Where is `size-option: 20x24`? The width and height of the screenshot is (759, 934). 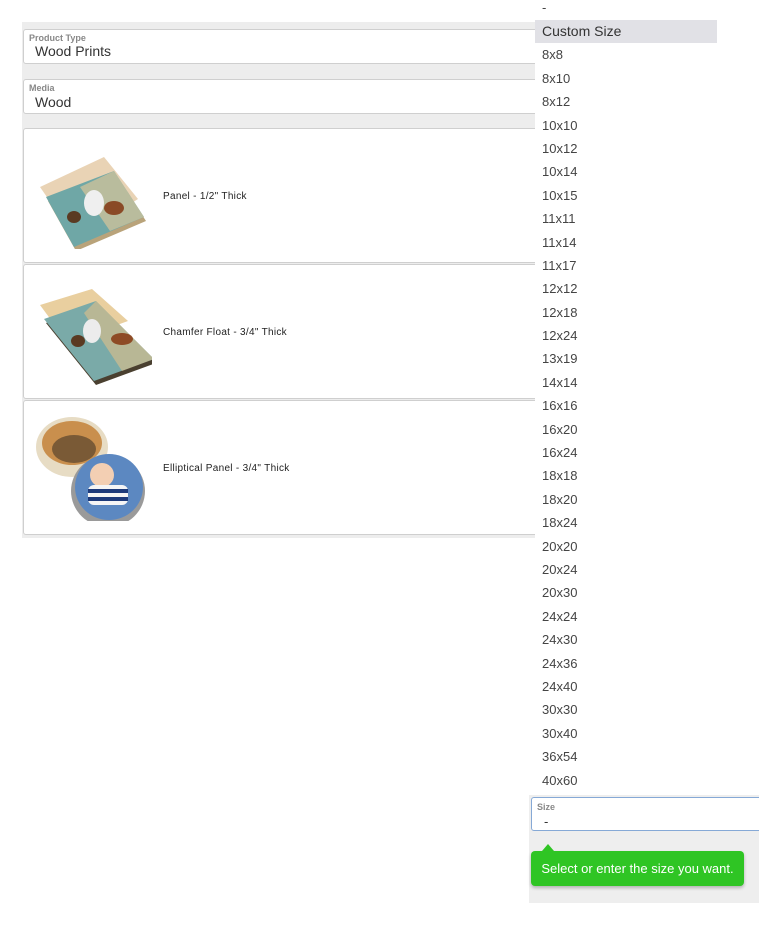
size-option: 20x24 is located at coordinates (626, 569).